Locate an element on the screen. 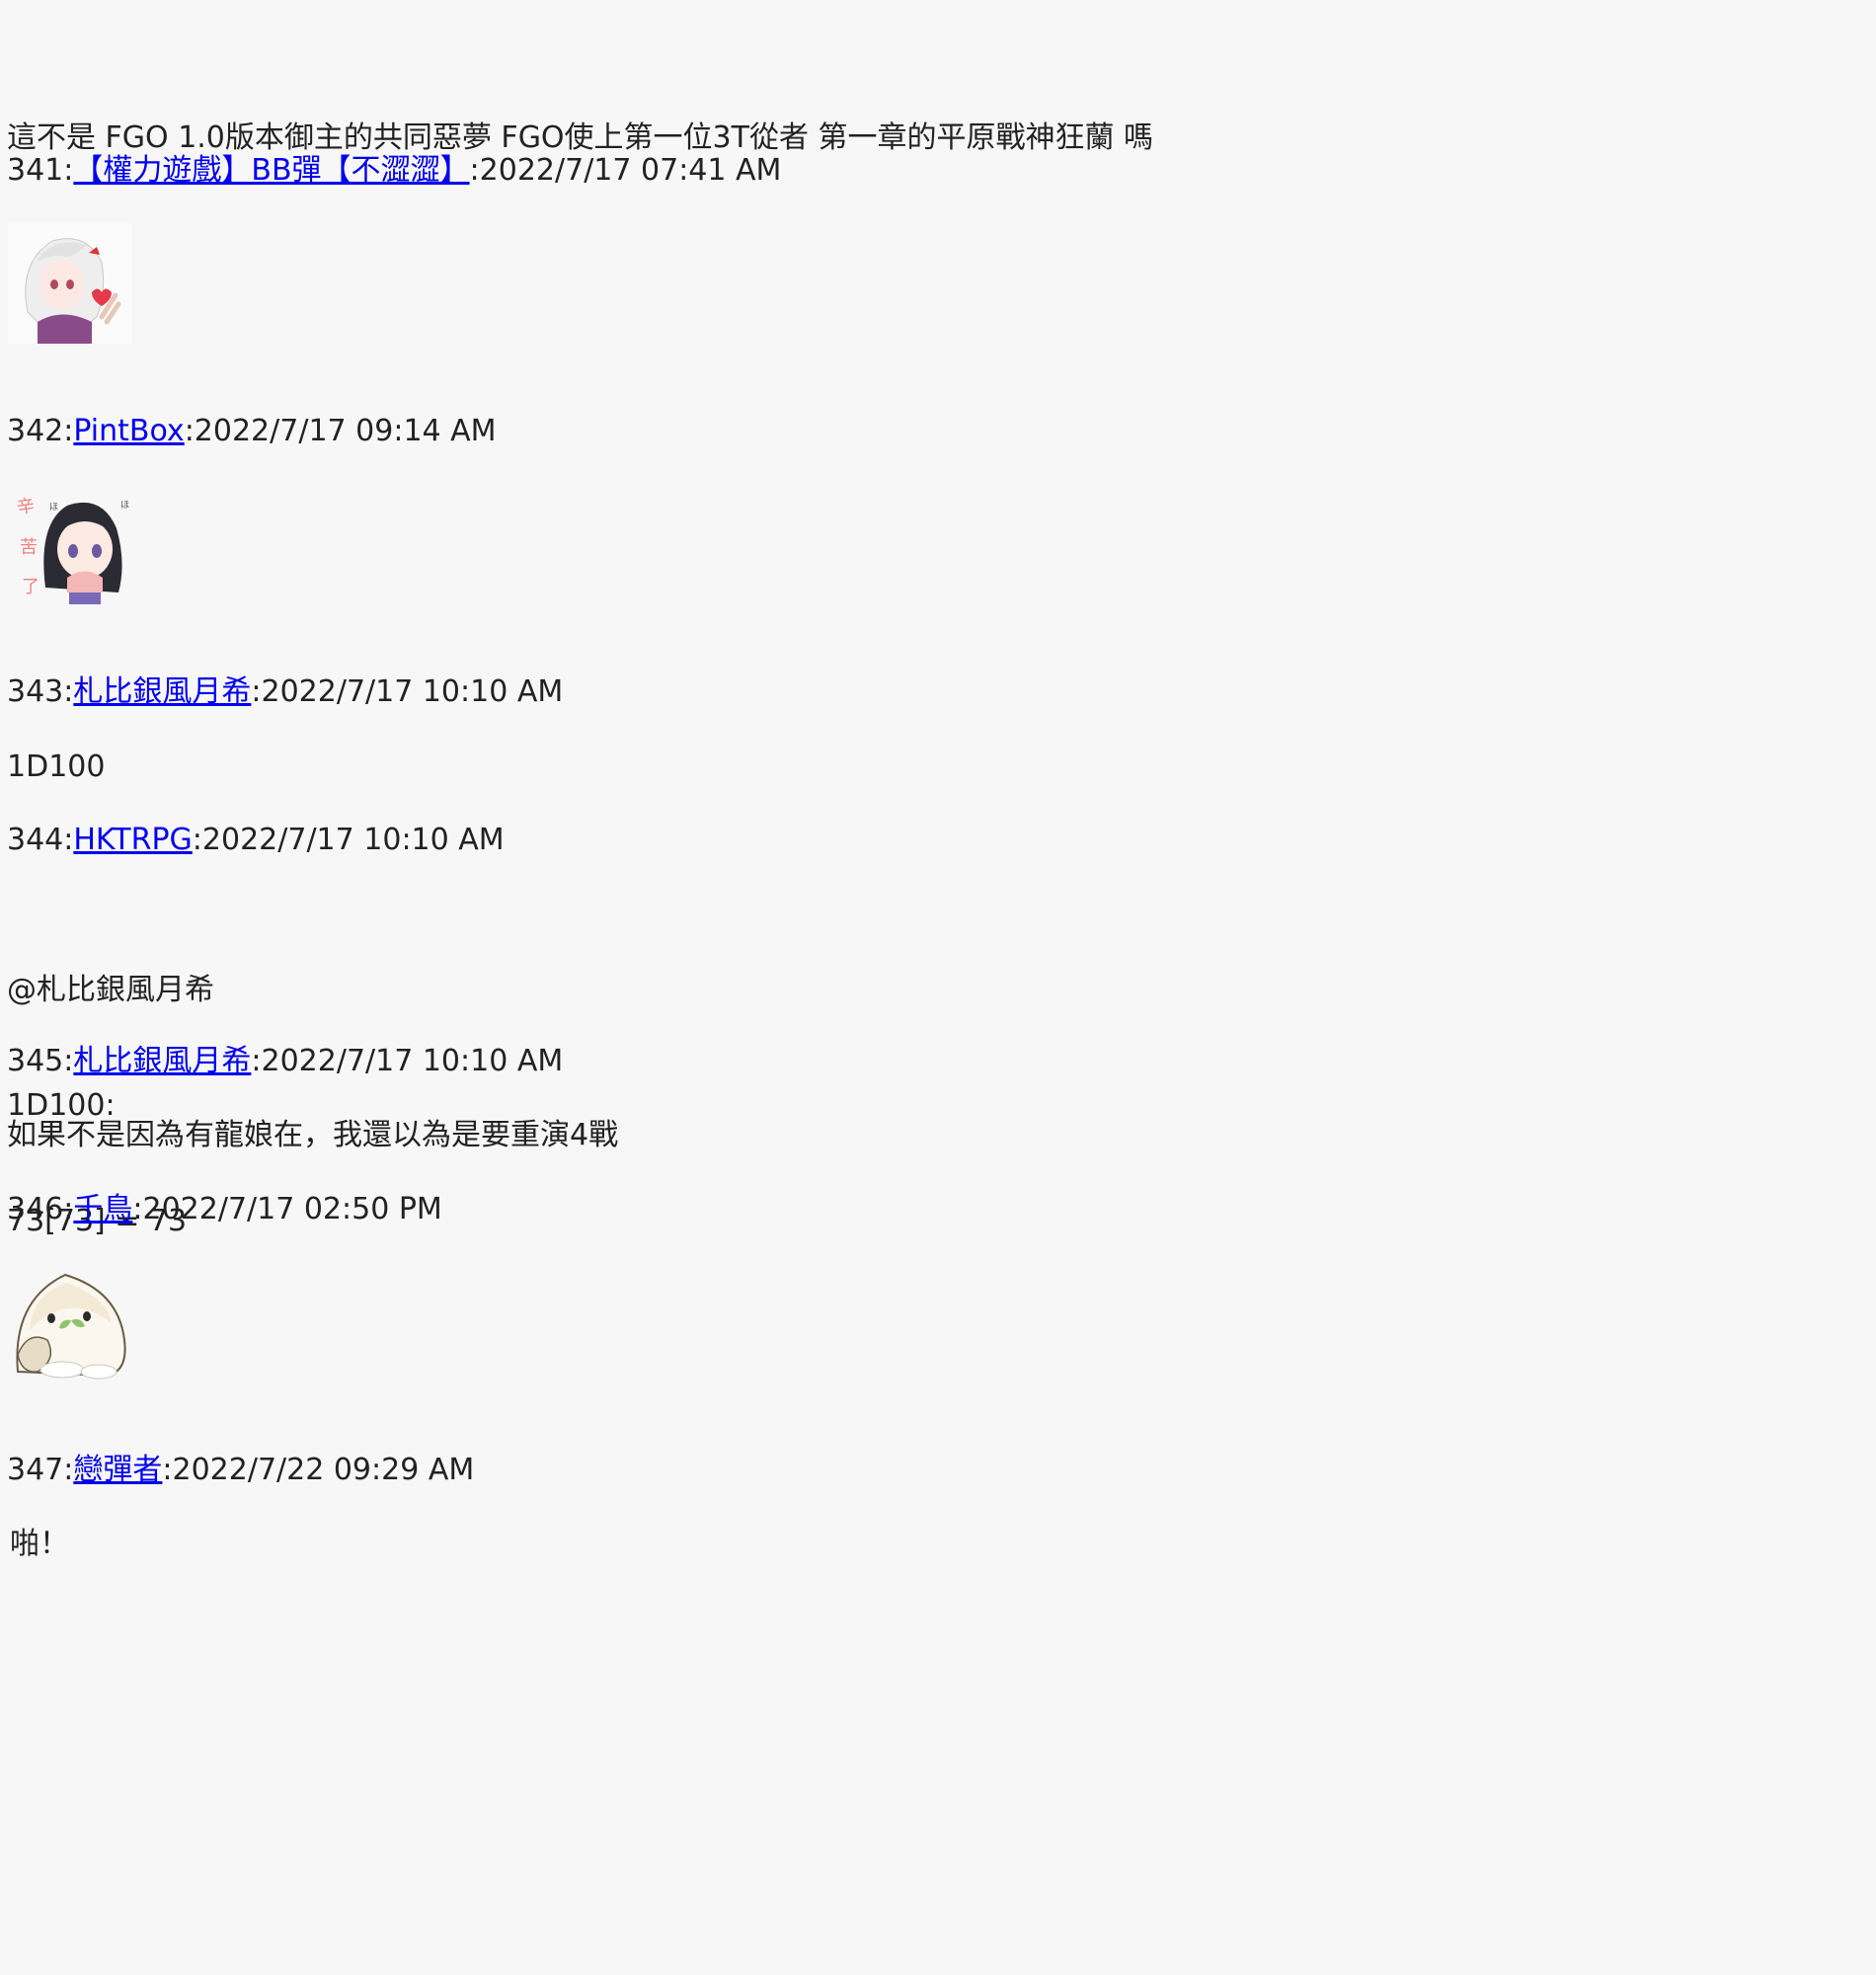 This screenshot has width=1876, height=1975. post-header-341: 341:【權力遊戲】BB彈【不澀澀】:2022/7/17 07:41 AM is located at coordinates (394, 171).